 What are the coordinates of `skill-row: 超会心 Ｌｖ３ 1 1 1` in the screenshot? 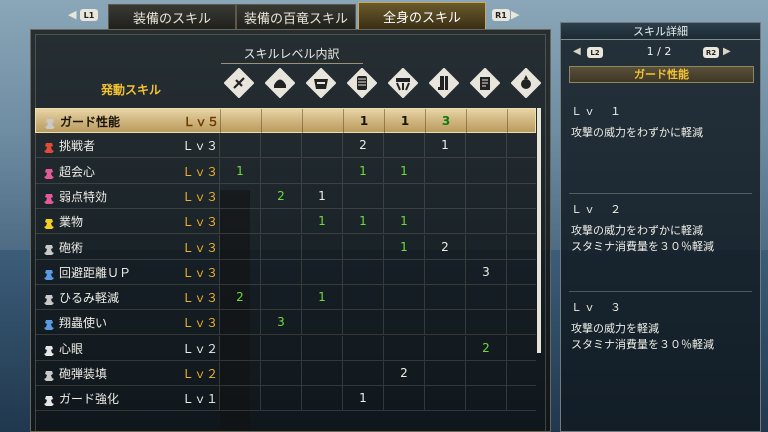 It's located at (285, 171).